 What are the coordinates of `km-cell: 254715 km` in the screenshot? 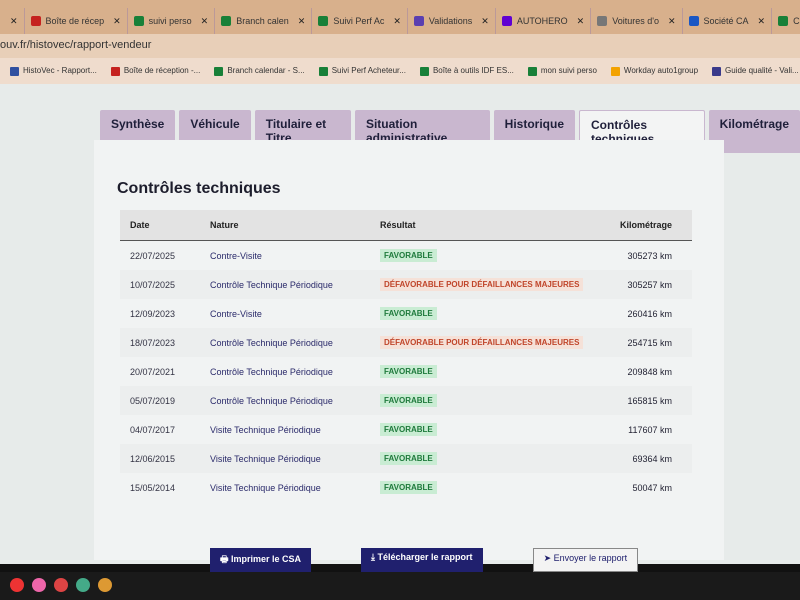 It's located at (648, 342).